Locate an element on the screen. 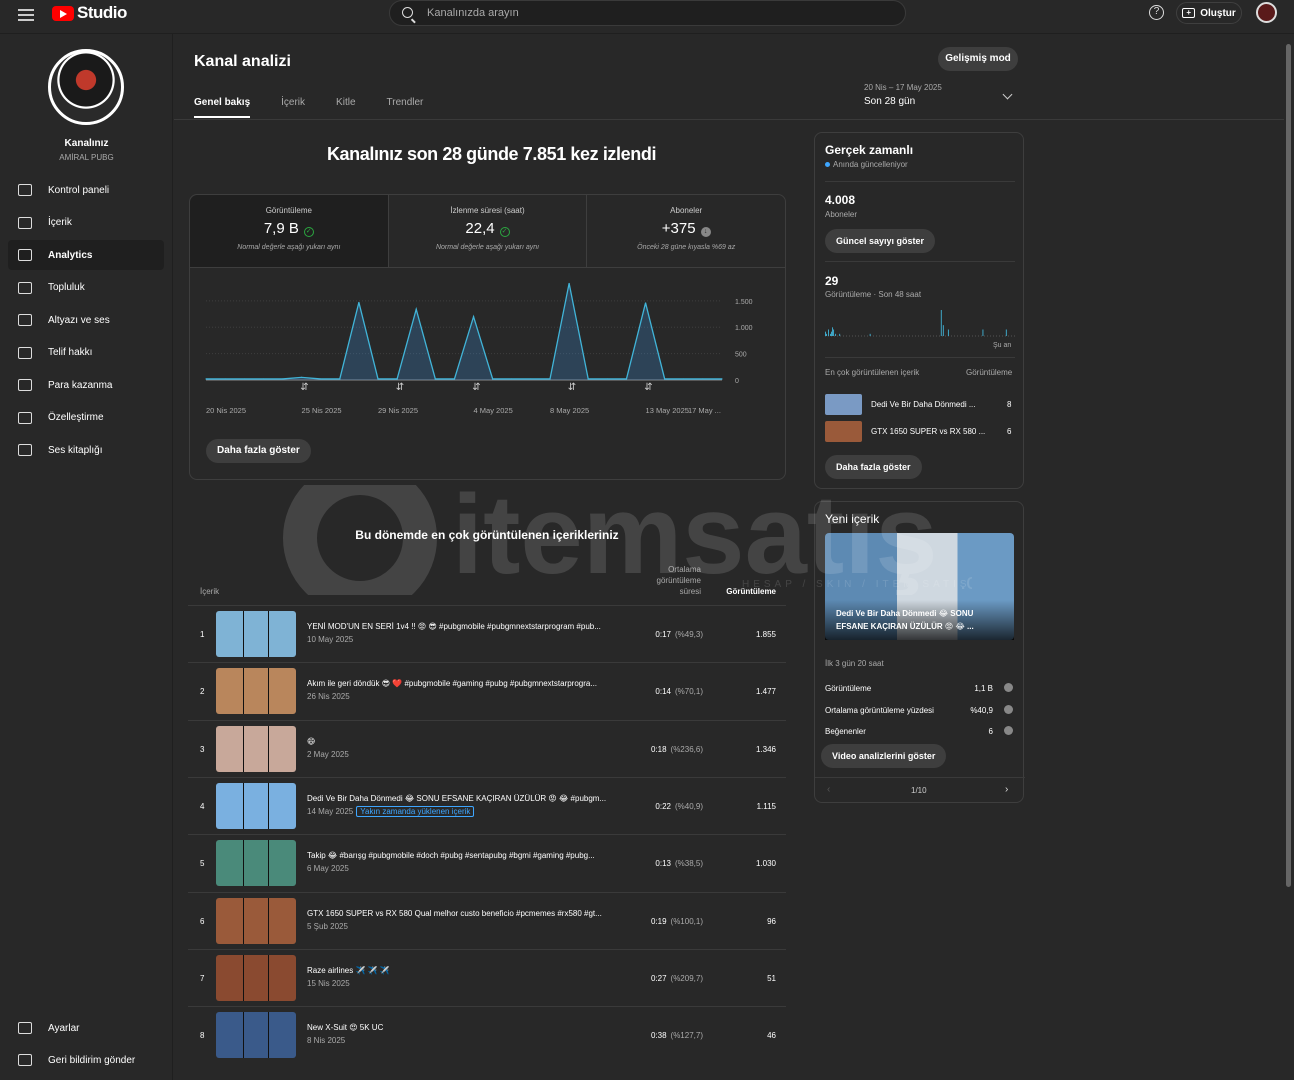 The image size is (1294, 1080). sidebar-item-1: İçerik is located at coordinates (86, 223).